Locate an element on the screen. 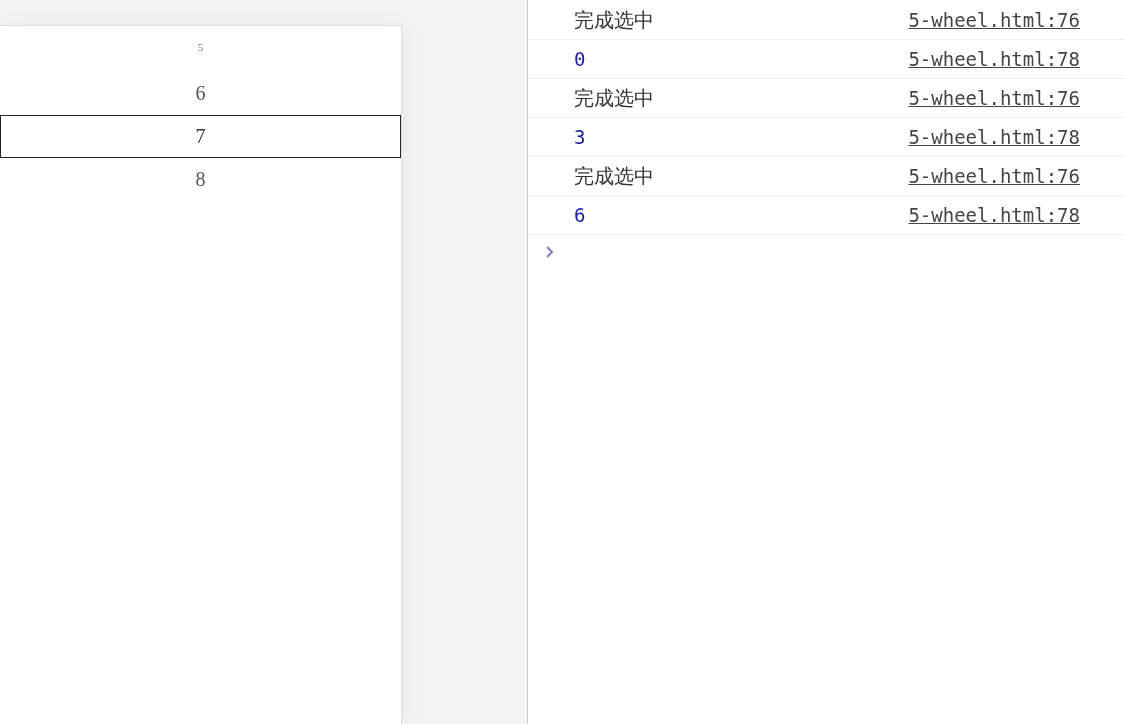  log-message: 0 is located at coordinates (580, 59).